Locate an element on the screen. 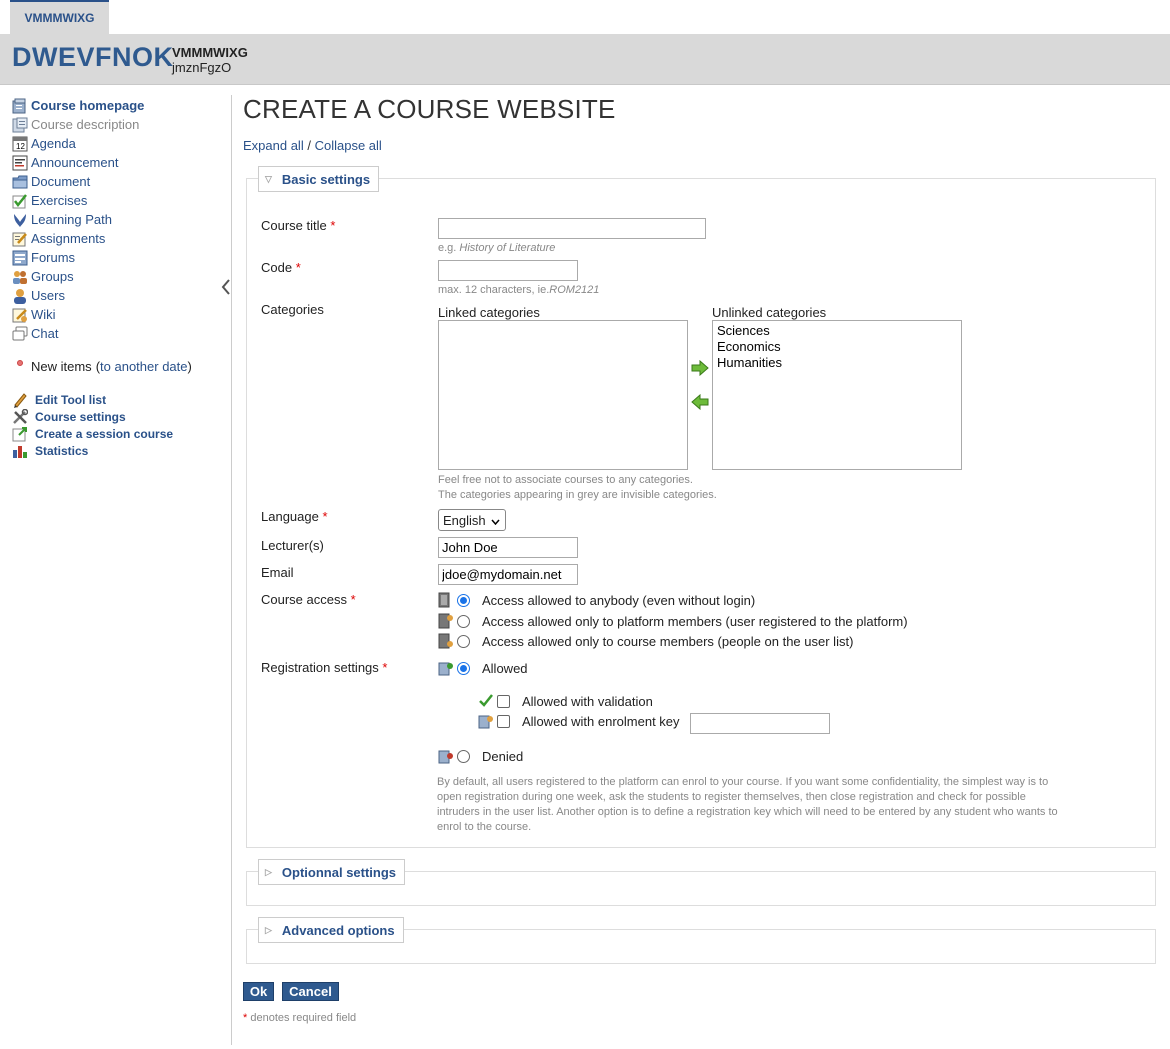 The width and height of the screenshot is (1170, 1049). code-input is located at coordinates (508, 270).